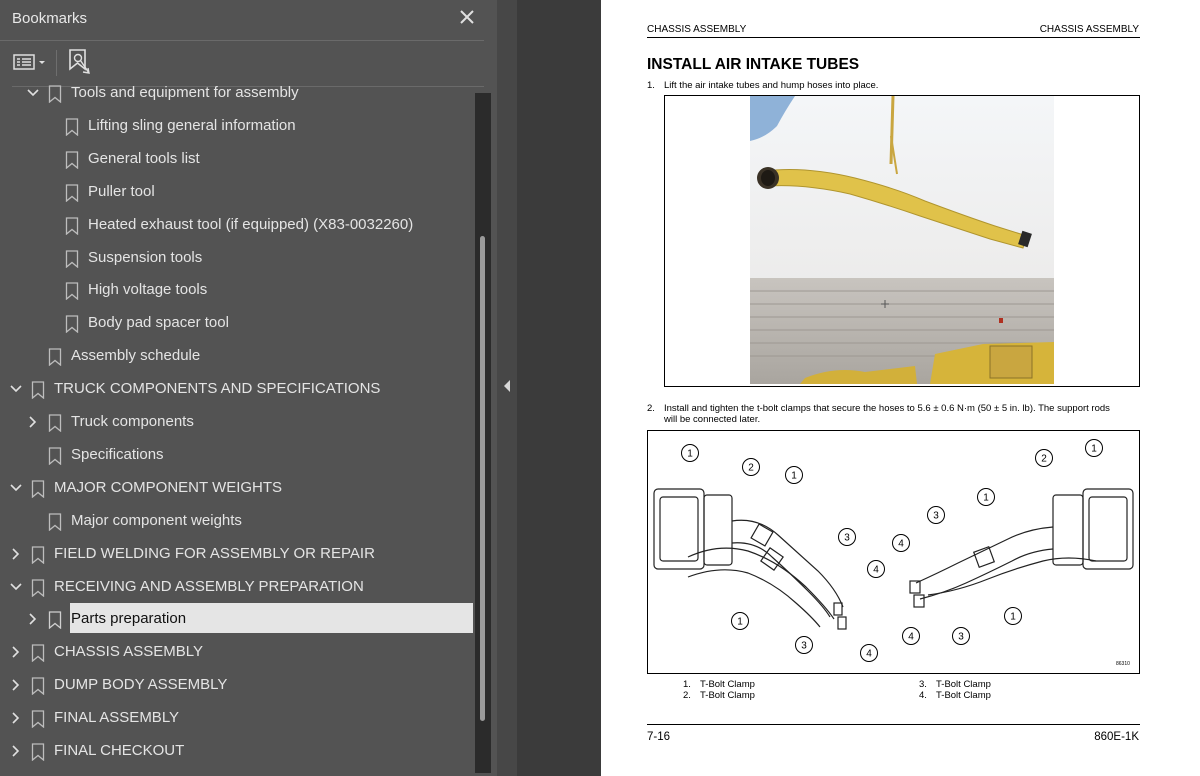 Image resolution: width=1200 pixels, height=776 pixels. Describe the element at coordinates (237, 323) in the screenshot. I see `bookmark-row: Body pad spacer tool` at that location.